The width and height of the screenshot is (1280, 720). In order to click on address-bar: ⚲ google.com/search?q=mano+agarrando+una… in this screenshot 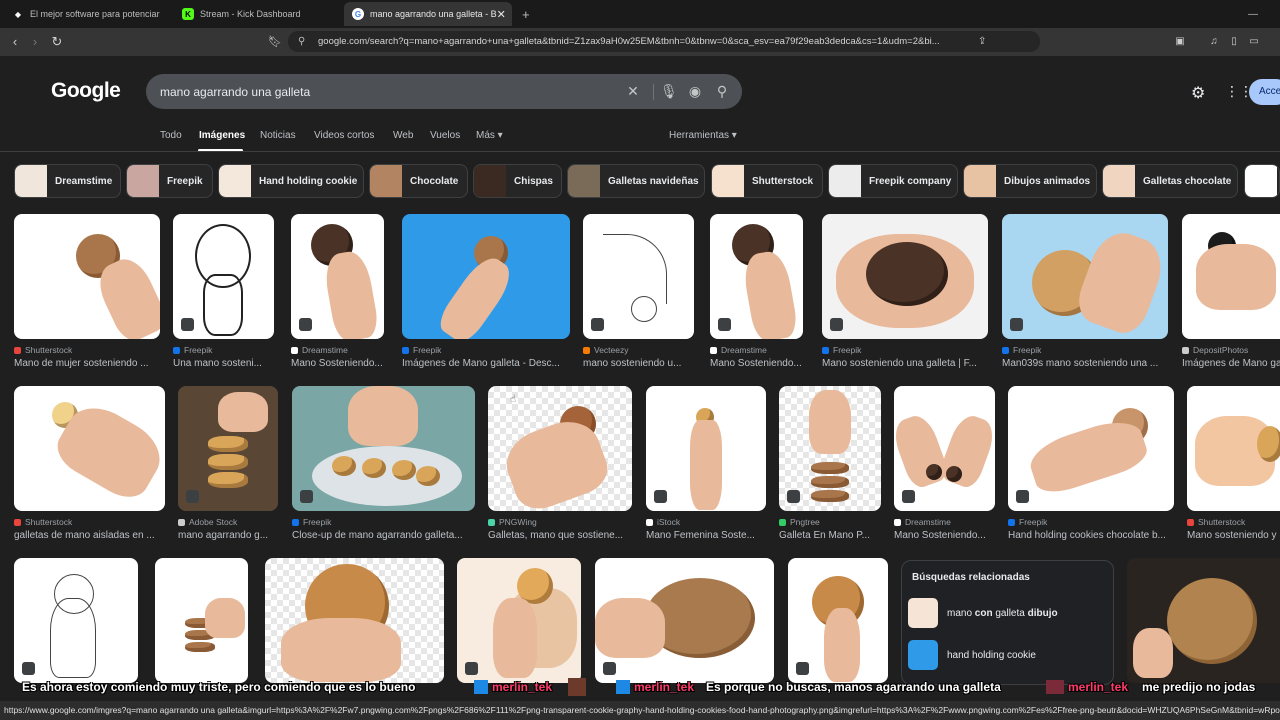, I will do `click(664, 41)`.